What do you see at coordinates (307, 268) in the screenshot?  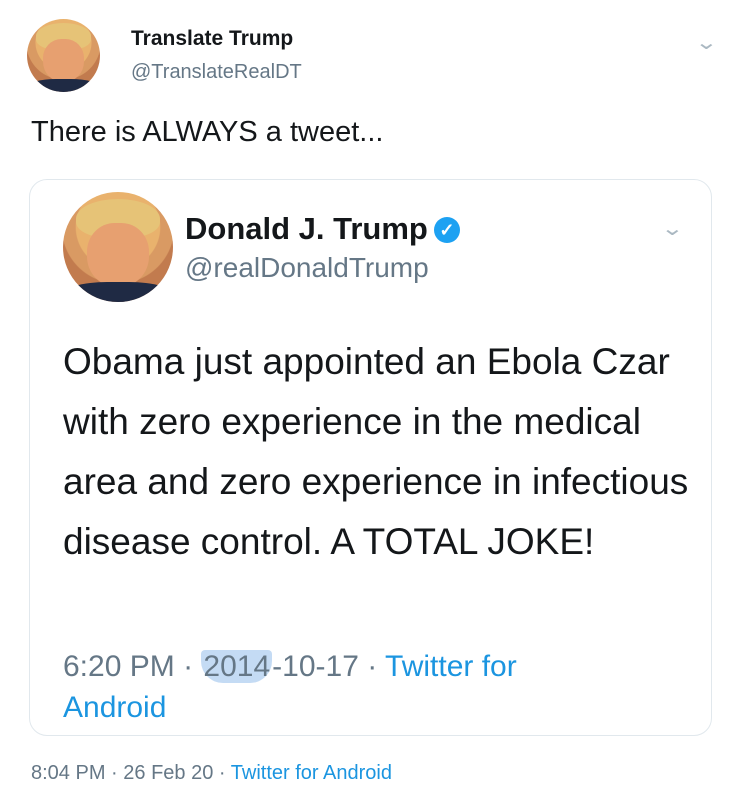 I see `quoted-author-handle: @realDonaldTrump` at bounding box center [307, 268].